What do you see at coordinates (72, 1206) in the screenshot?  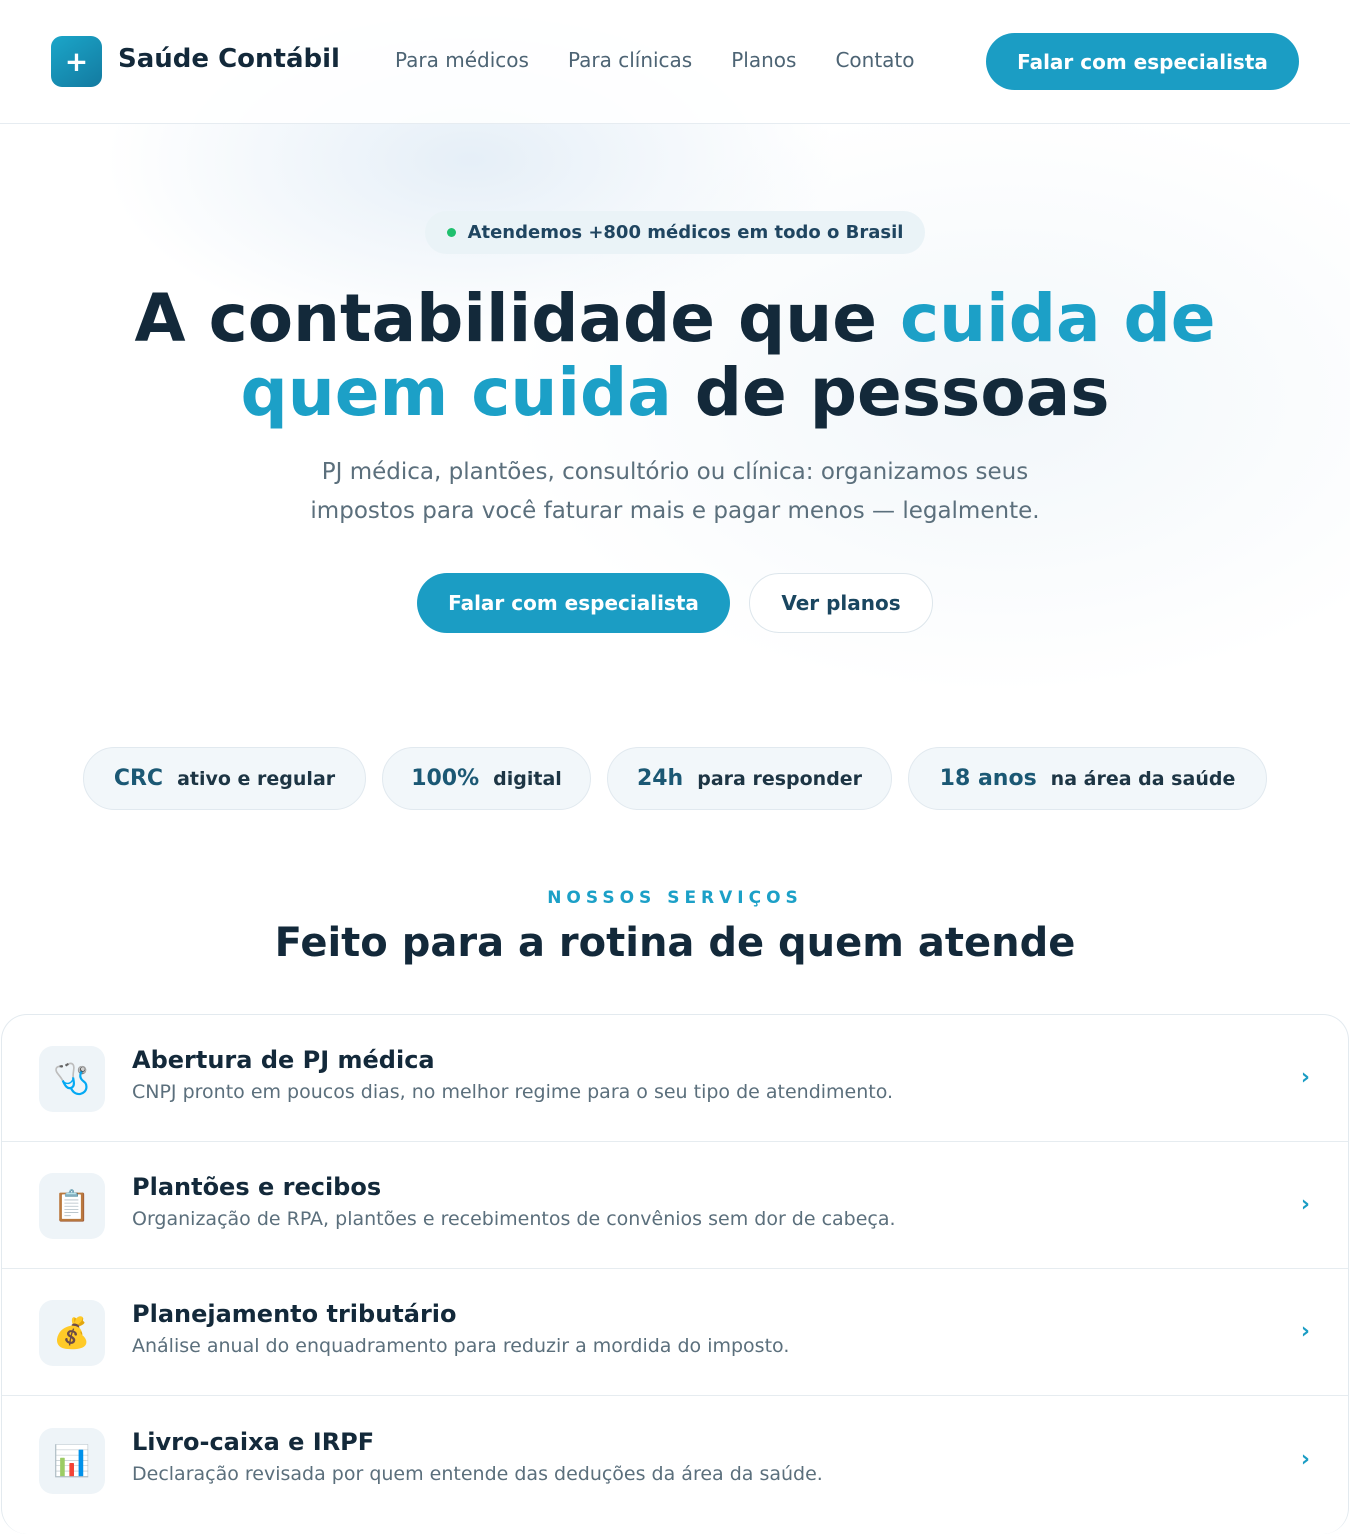 I see `clipboard-icon: 📋` at bounding box center [72, 1206].